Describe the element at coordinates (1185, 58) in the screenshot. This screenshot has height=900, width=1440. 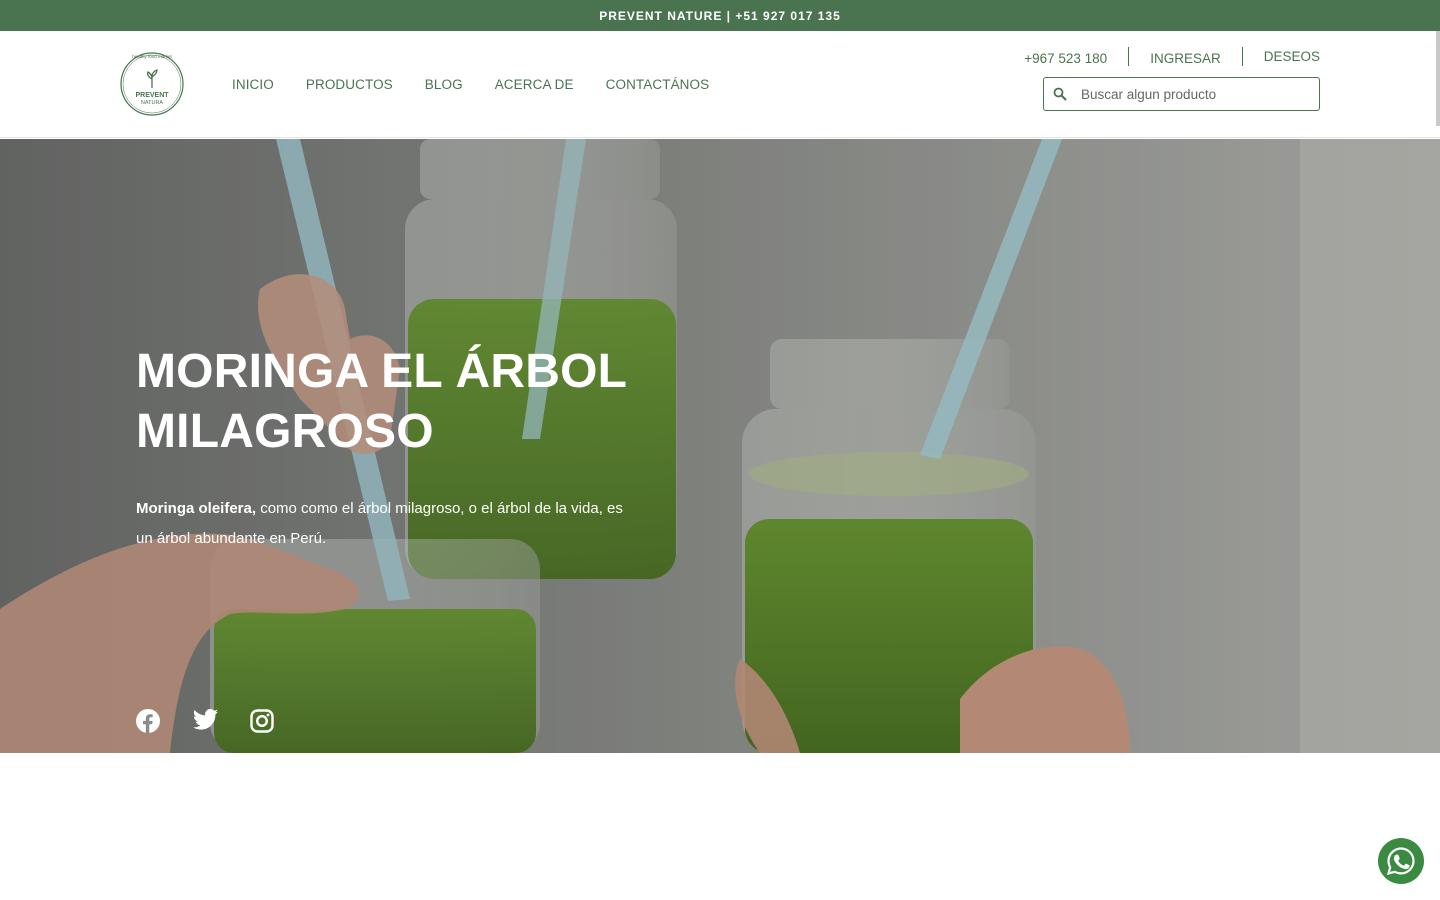
I see `login-link: INGRESAR` at that location.